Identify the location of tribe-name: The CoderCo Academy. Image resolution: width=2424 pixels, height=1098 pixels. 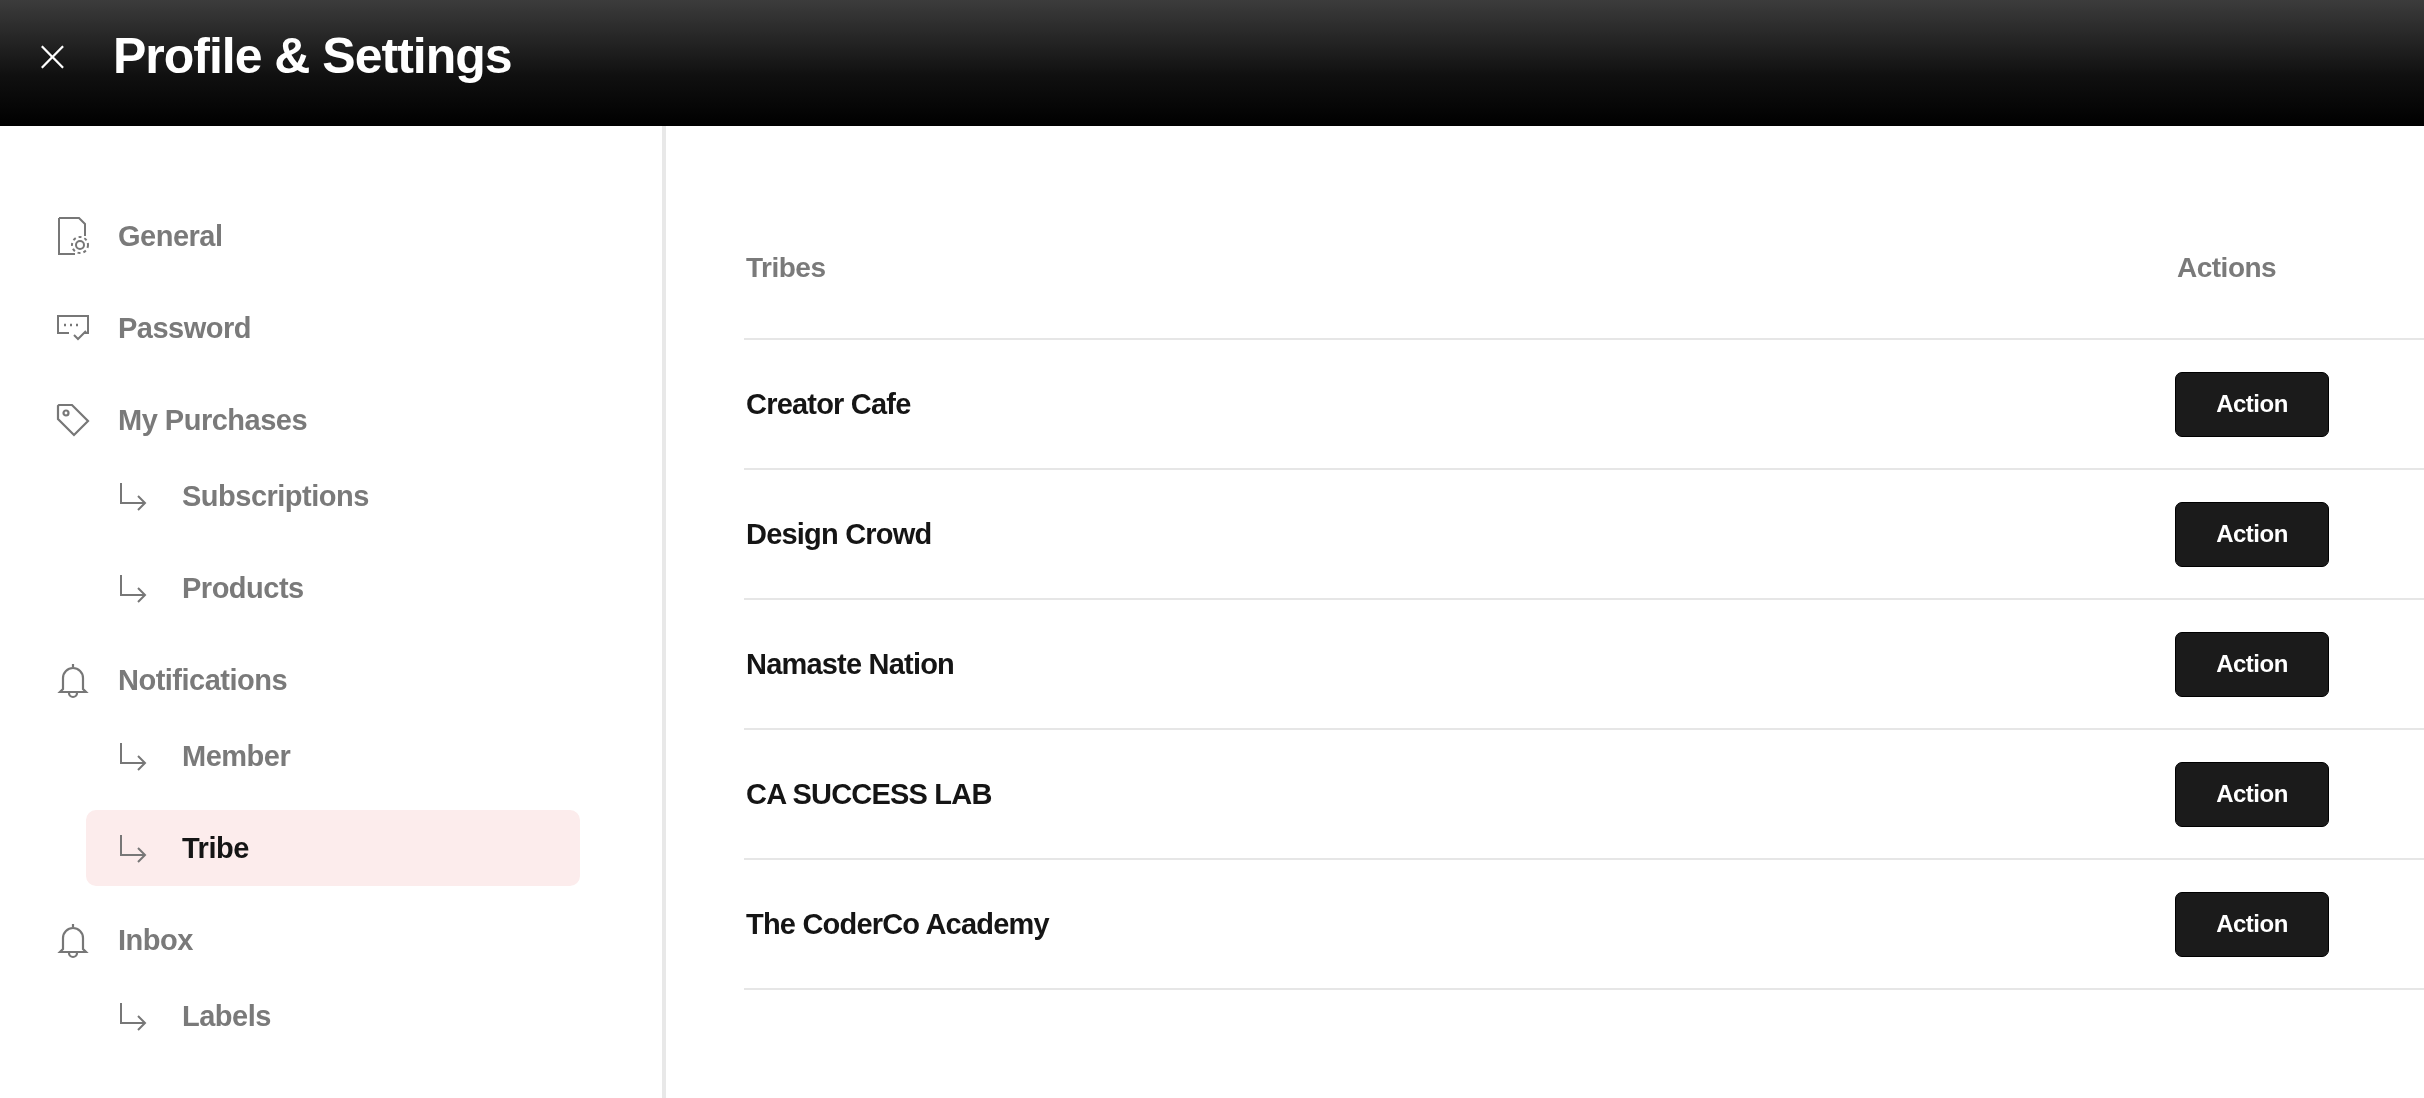
(897, 924).